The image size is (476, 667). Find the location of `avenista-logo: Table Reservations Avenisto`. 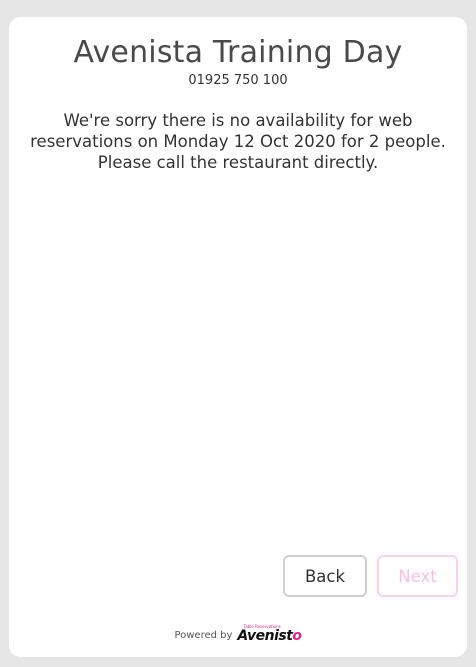

avenista-logo: Table Reservations Avenisto is located at coordinates (269, 634).